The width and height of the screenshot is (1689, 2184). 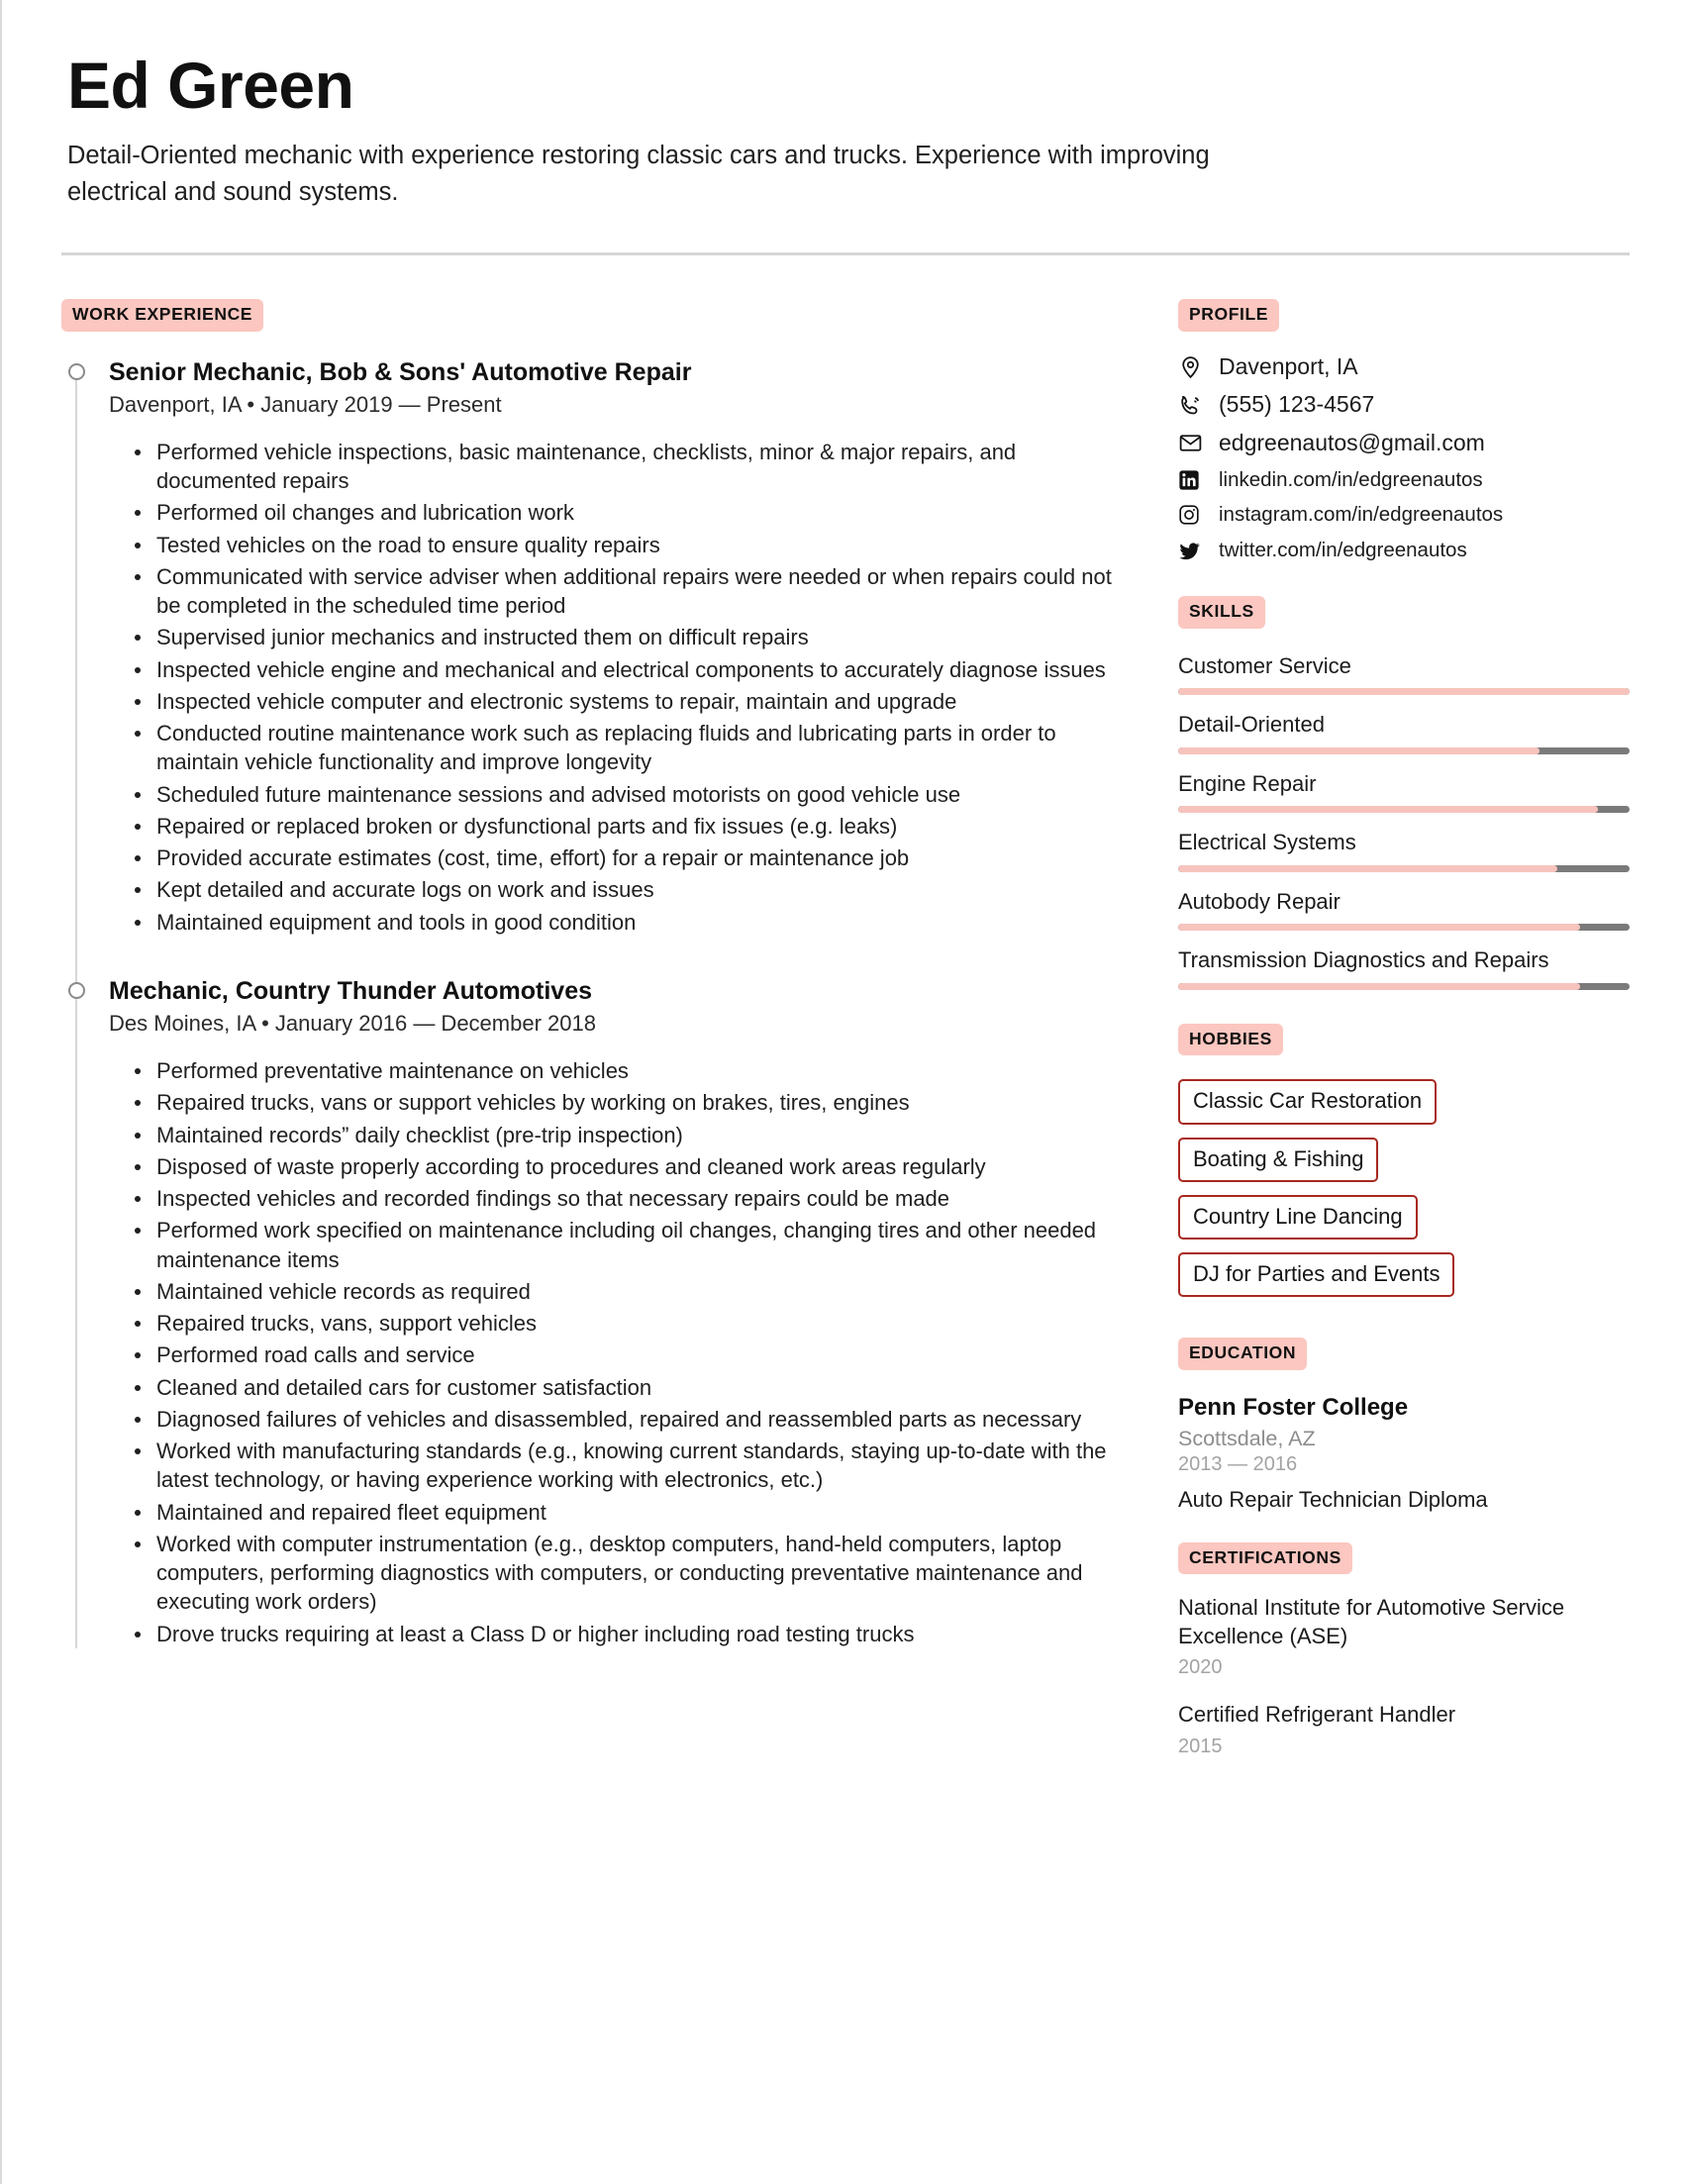 I want to click on certification-year: 2015, so click(x=1200, y=1746).